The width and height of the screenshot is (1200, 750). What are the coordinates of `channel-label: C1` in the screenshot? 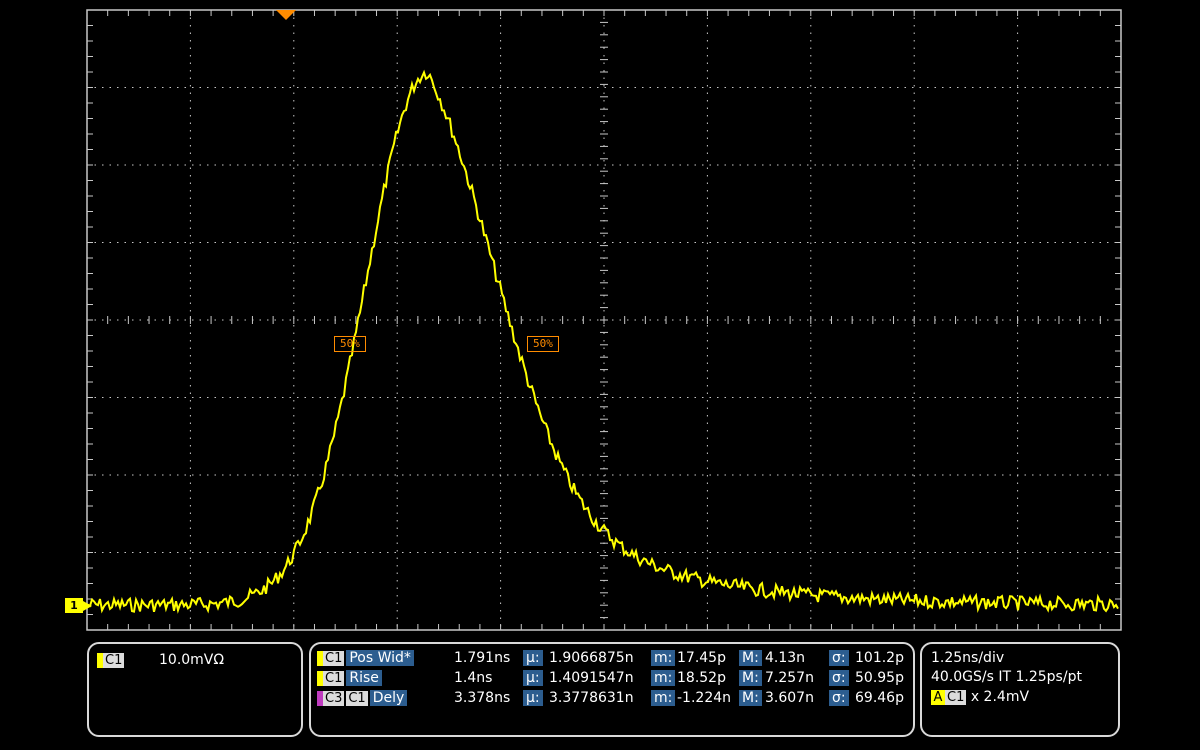 It's located at (114, 660).